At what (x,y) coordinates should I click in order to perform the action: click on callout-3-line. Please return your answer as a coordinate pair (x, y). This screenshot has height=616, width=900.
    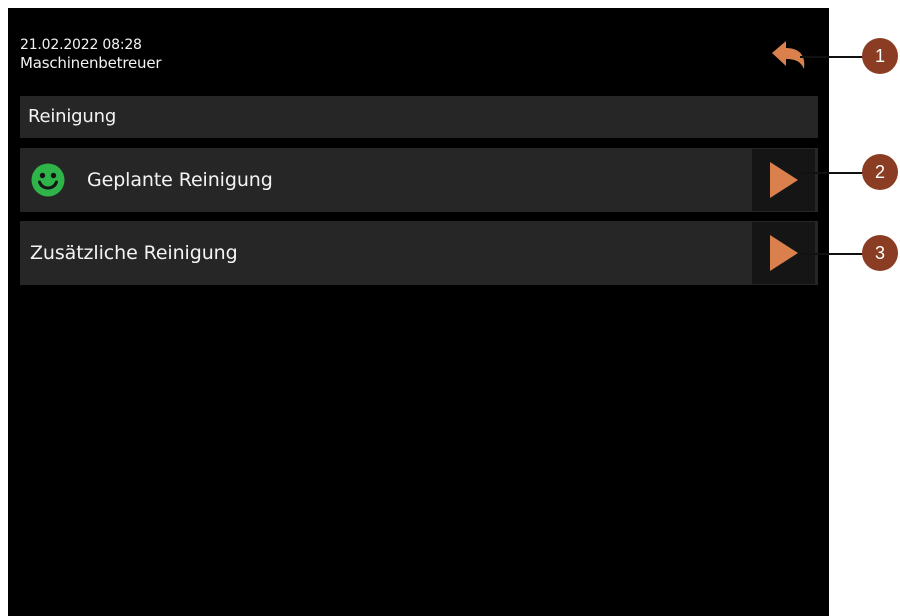
    Looking at the image, I should click on (833, 254).